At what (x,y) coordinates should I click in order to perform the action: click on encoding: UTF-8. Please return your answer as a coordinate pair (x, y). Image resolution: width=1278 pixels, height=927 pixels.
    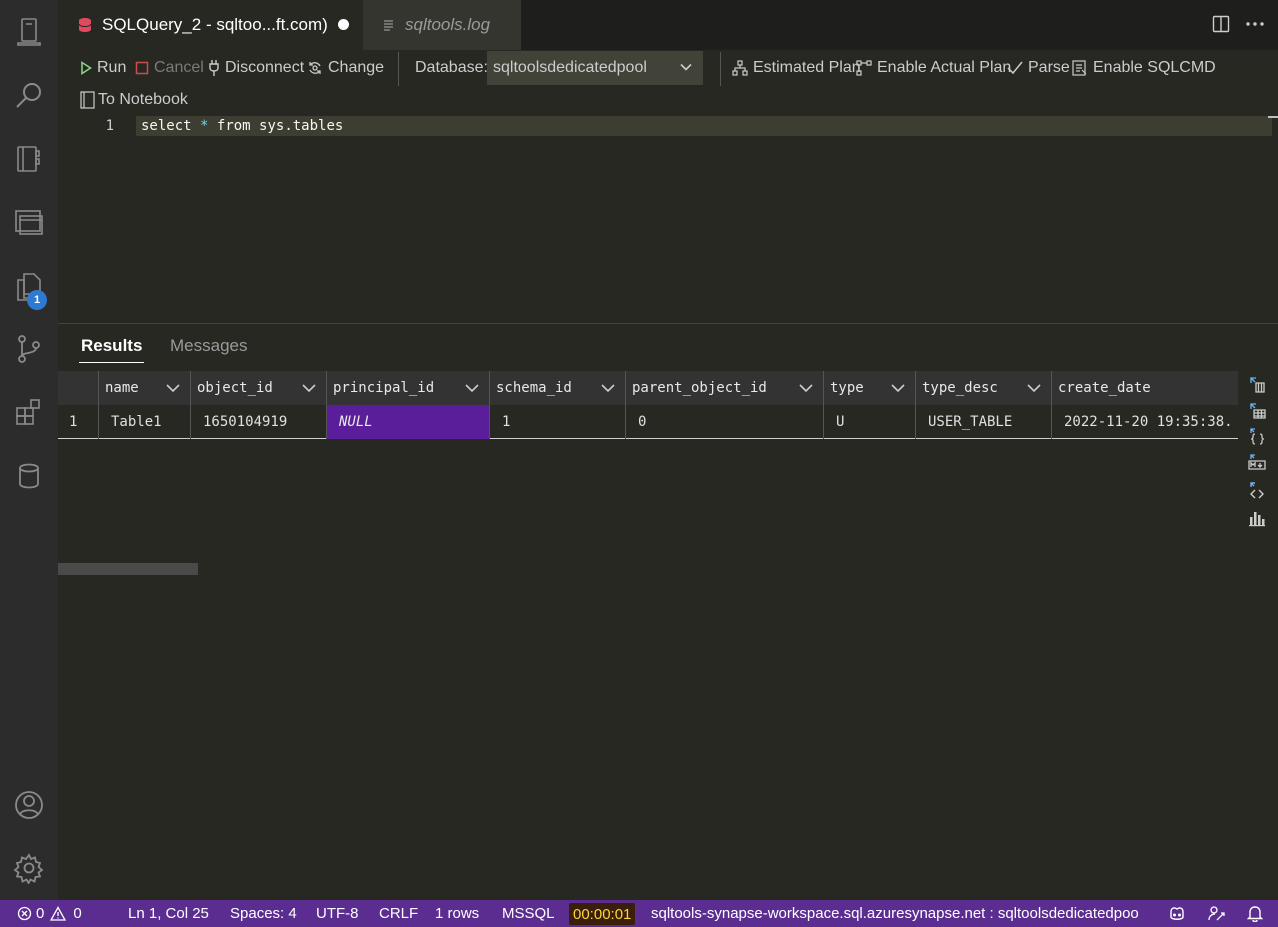
    Looking at the image, I should click on (337, 913).